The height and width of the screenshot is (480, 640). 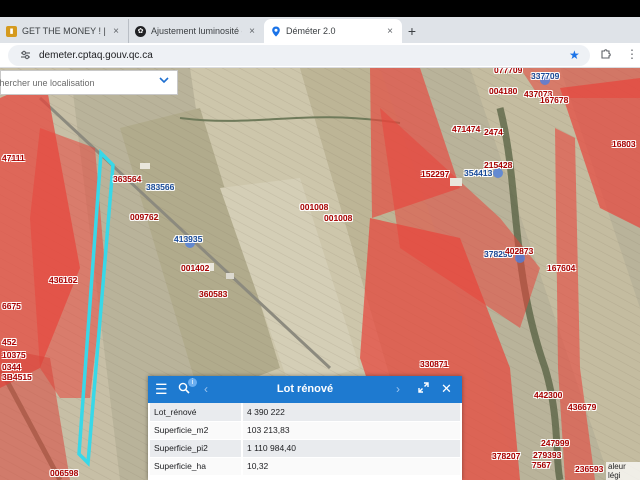 What do you see at coordinates (11, 367) in the screenshot?
I see `lot-label: 0344` at bounding box center [11, 367].